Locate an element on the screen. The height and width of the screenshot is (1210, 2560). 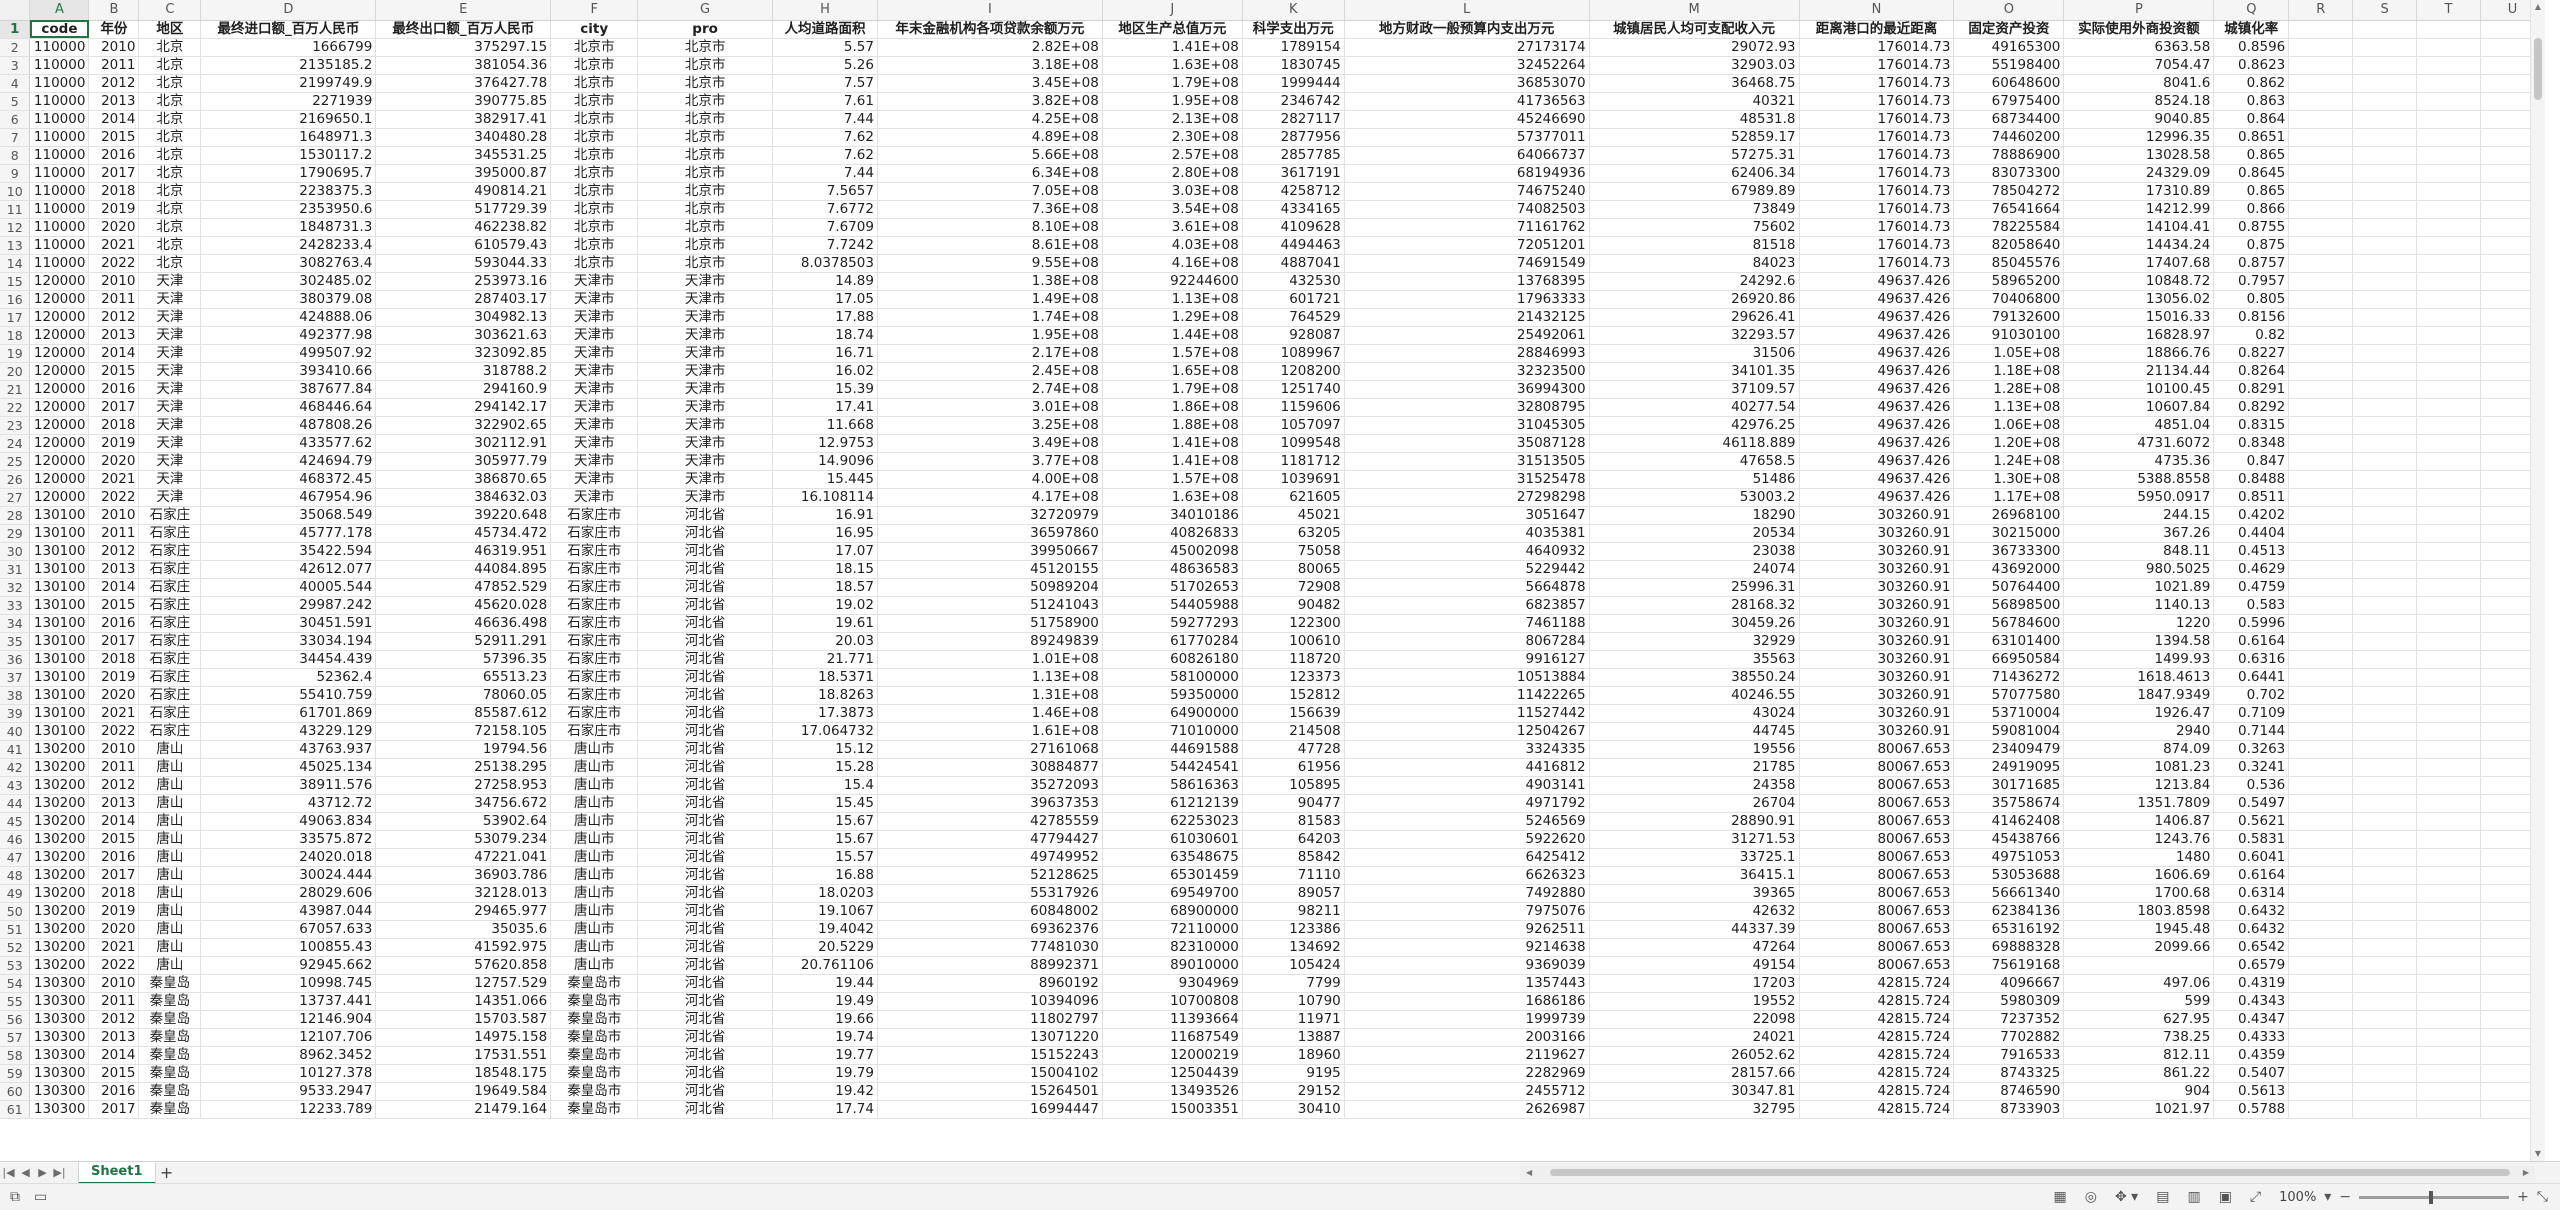
cell: 43763.937 is located at coordinates (288, 749).